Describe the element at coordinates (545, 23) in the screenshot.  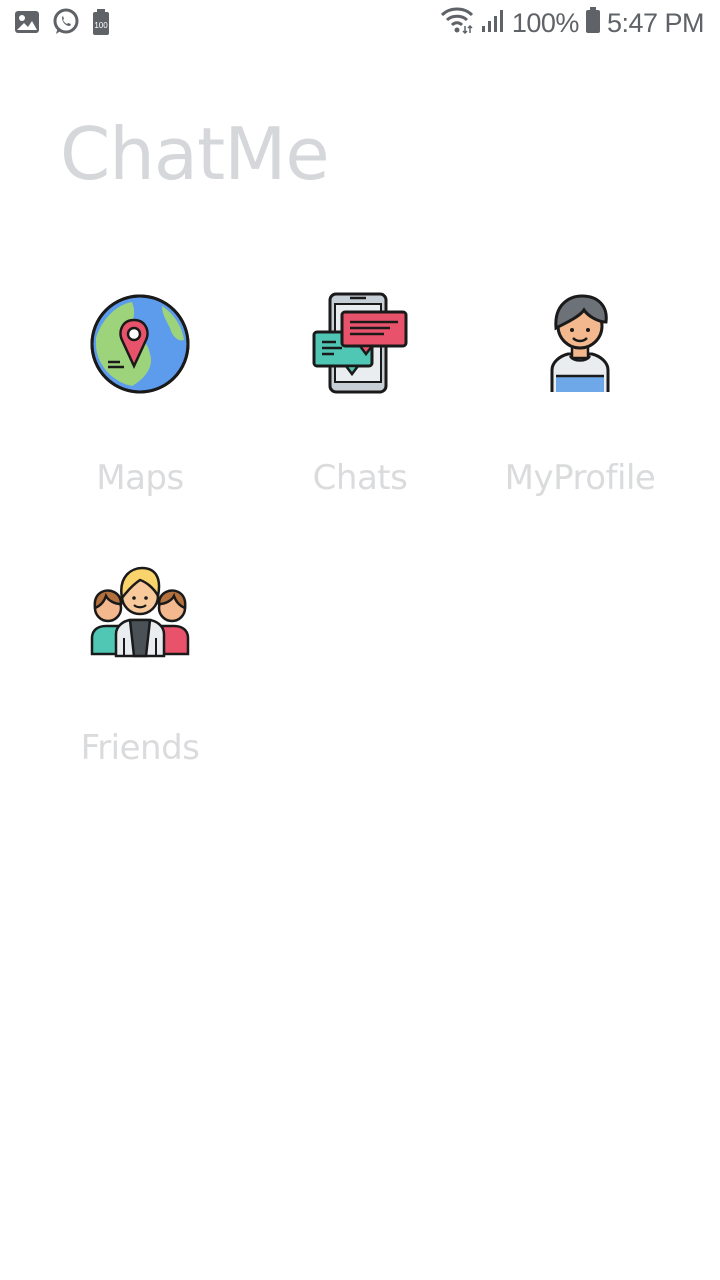
I see `battery-percent: 100%` at that location.